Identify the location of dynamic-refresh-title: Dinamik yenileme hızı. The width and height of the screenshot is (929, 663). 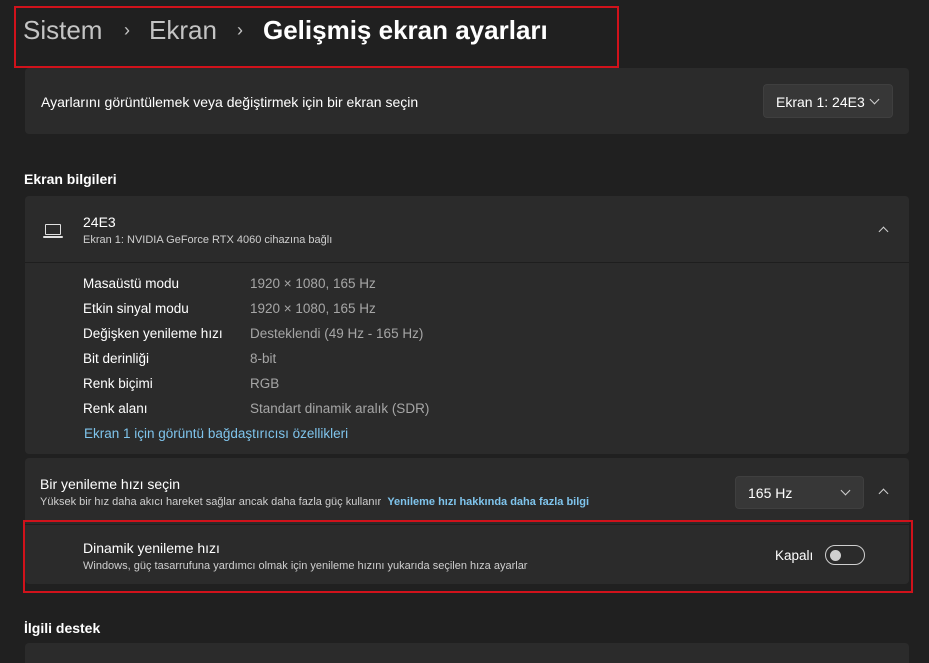
(151, 548).